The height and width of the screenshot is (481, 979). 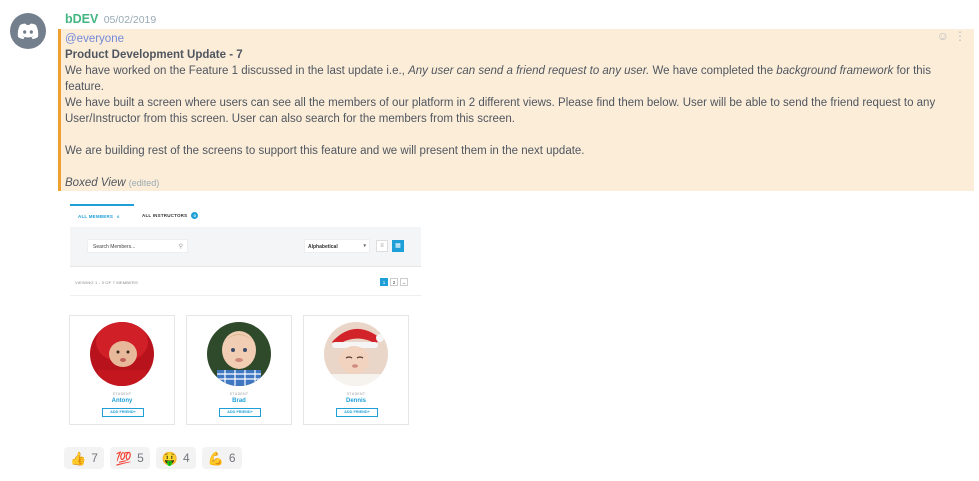 I want to click on image-caption: Boxed View (edited), so click(x=112, y=183).